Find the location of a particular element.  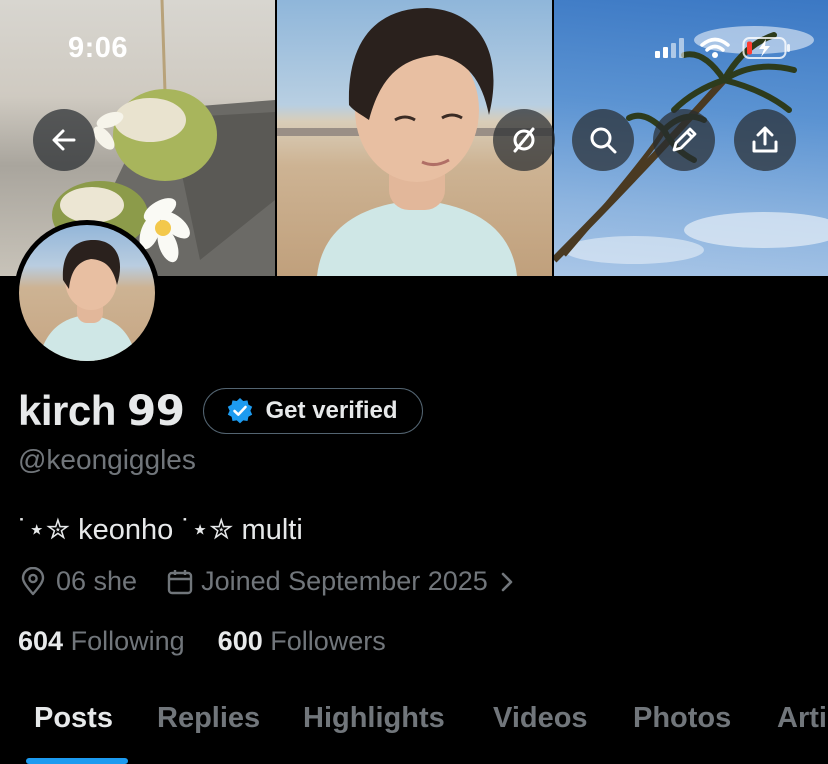

following-label: Following is located at coordinates (127, 641).